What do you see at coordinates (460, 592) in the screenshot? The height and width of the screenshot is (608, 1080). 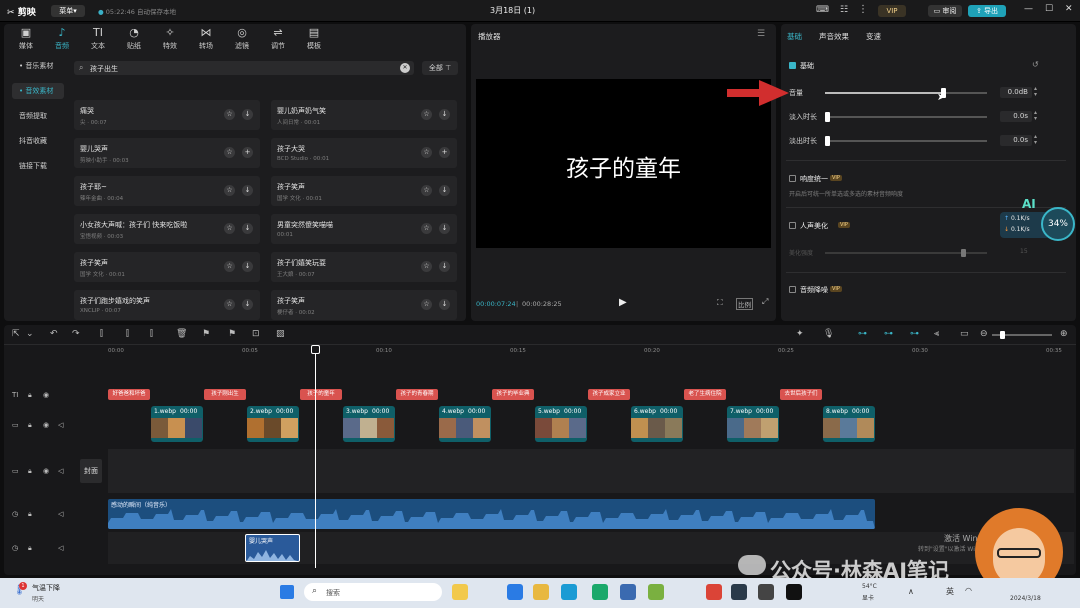 I see `file-explorer-icon` at bounding box center [460, 592].